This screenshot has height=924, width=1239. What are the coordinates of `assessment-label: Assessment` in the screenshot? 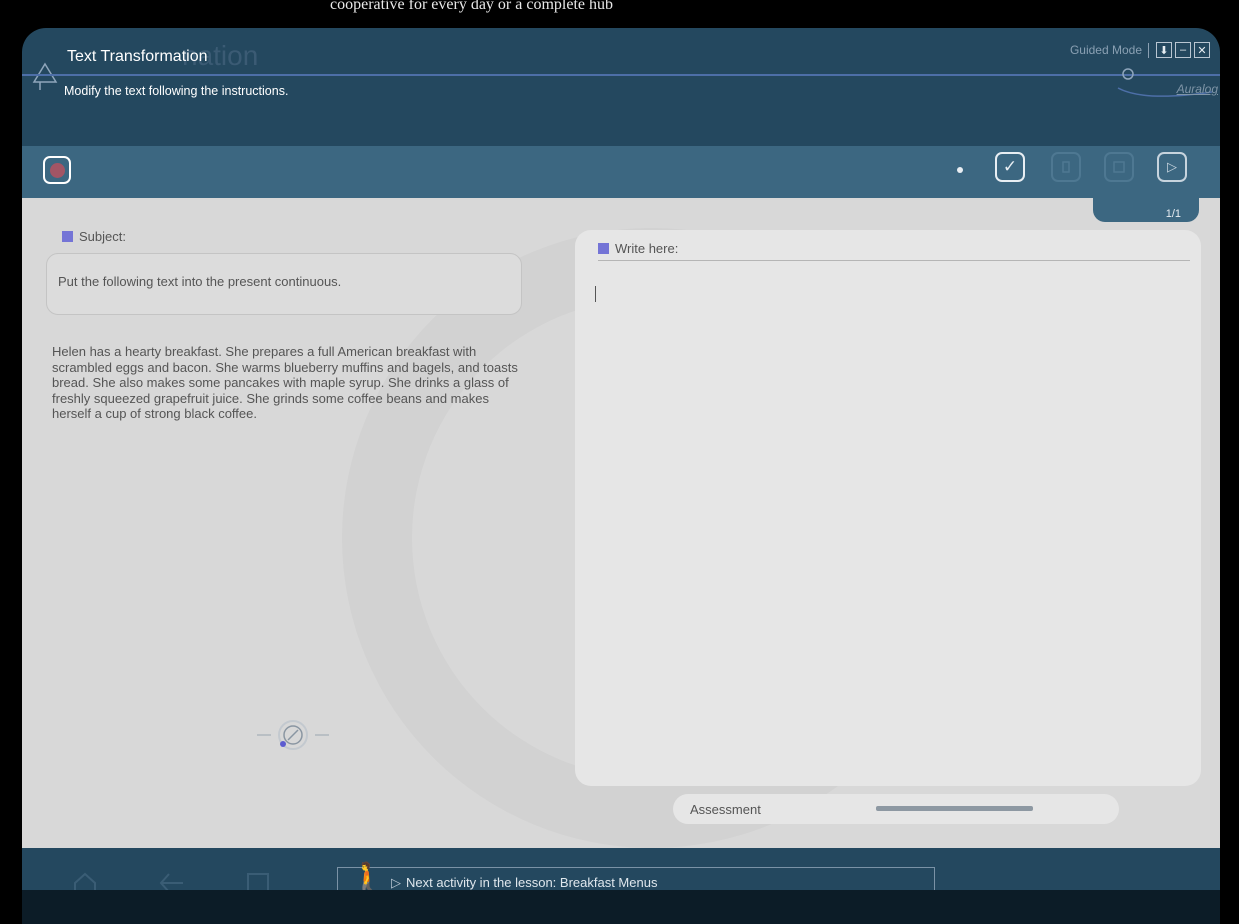 It's located at (725, 809).